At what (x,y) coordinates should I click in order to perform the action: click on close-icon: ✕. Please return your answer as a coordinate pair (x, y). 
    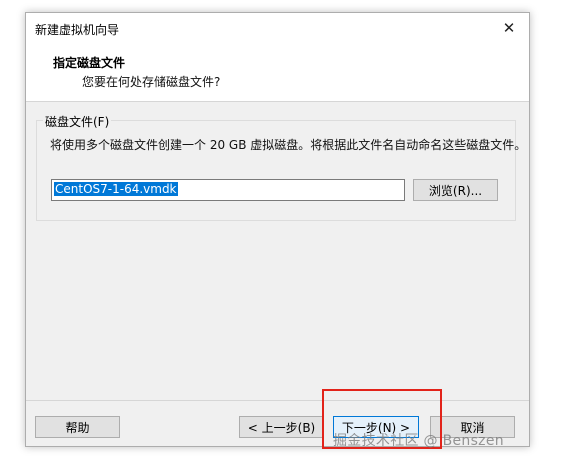
    Looking at the image, I should click on (509, 28).